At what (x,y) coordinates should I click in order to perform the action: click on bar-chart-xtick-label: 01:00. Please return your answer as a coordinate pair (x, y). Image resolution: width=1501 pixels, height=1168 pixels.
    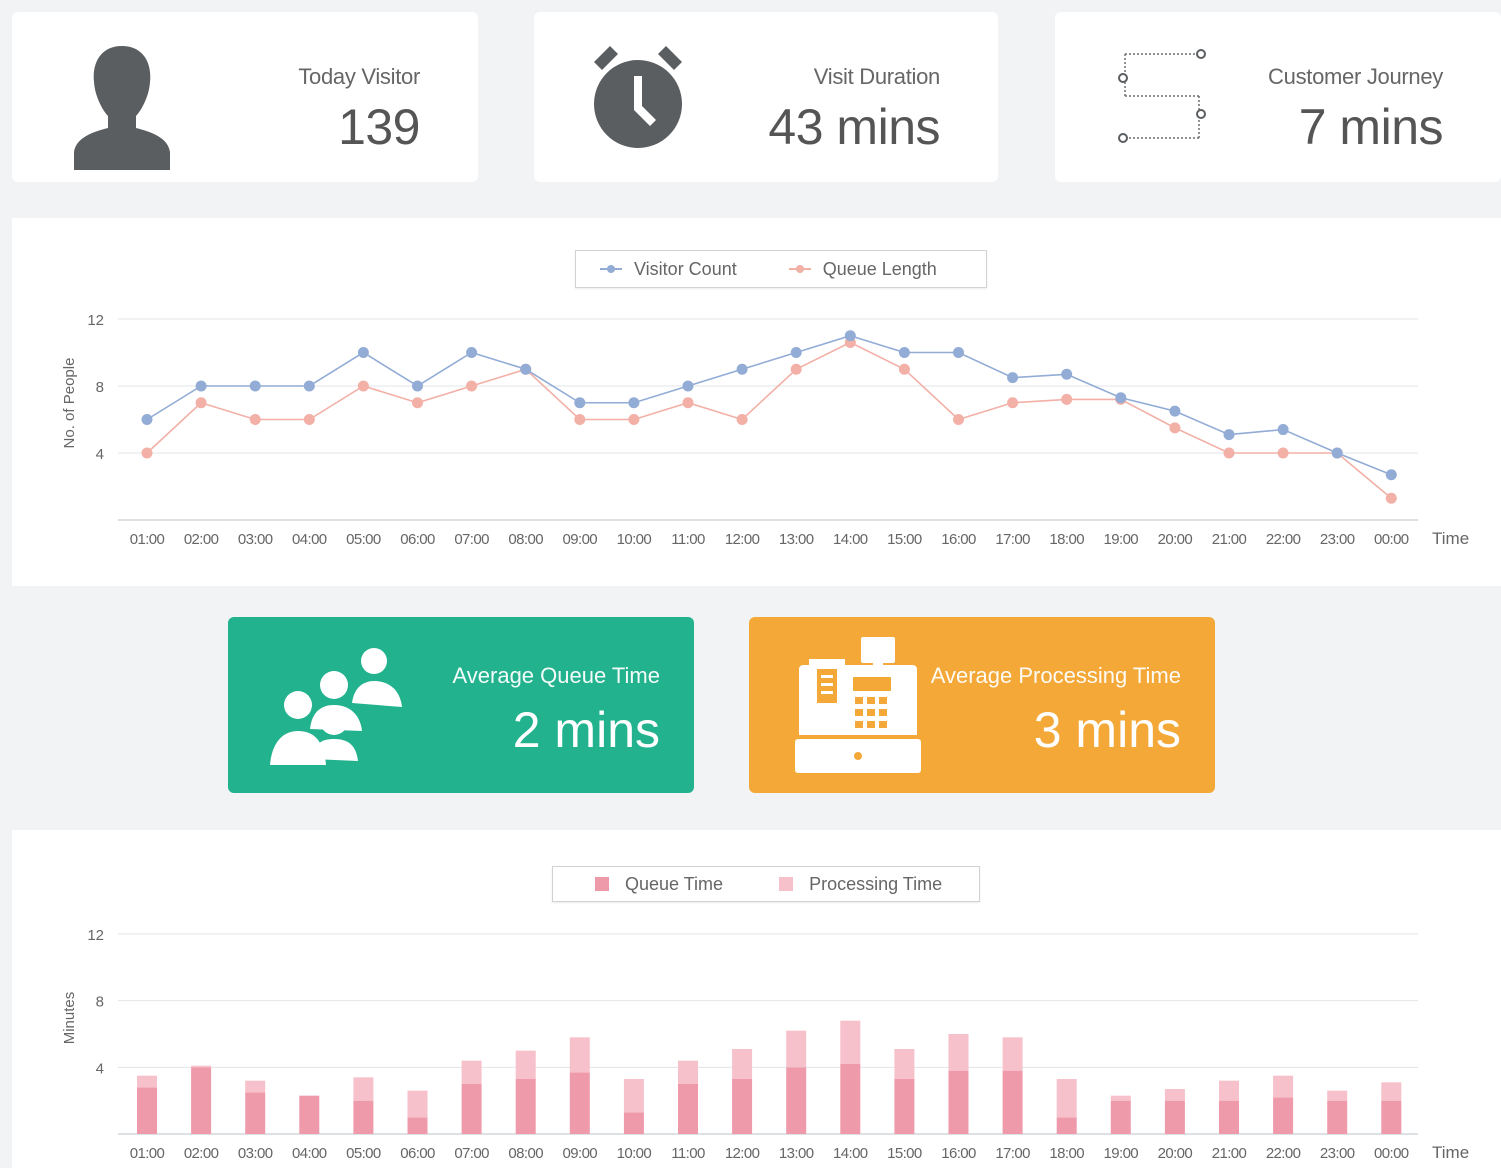
    Looking at the image, I should click on (147, 1153).